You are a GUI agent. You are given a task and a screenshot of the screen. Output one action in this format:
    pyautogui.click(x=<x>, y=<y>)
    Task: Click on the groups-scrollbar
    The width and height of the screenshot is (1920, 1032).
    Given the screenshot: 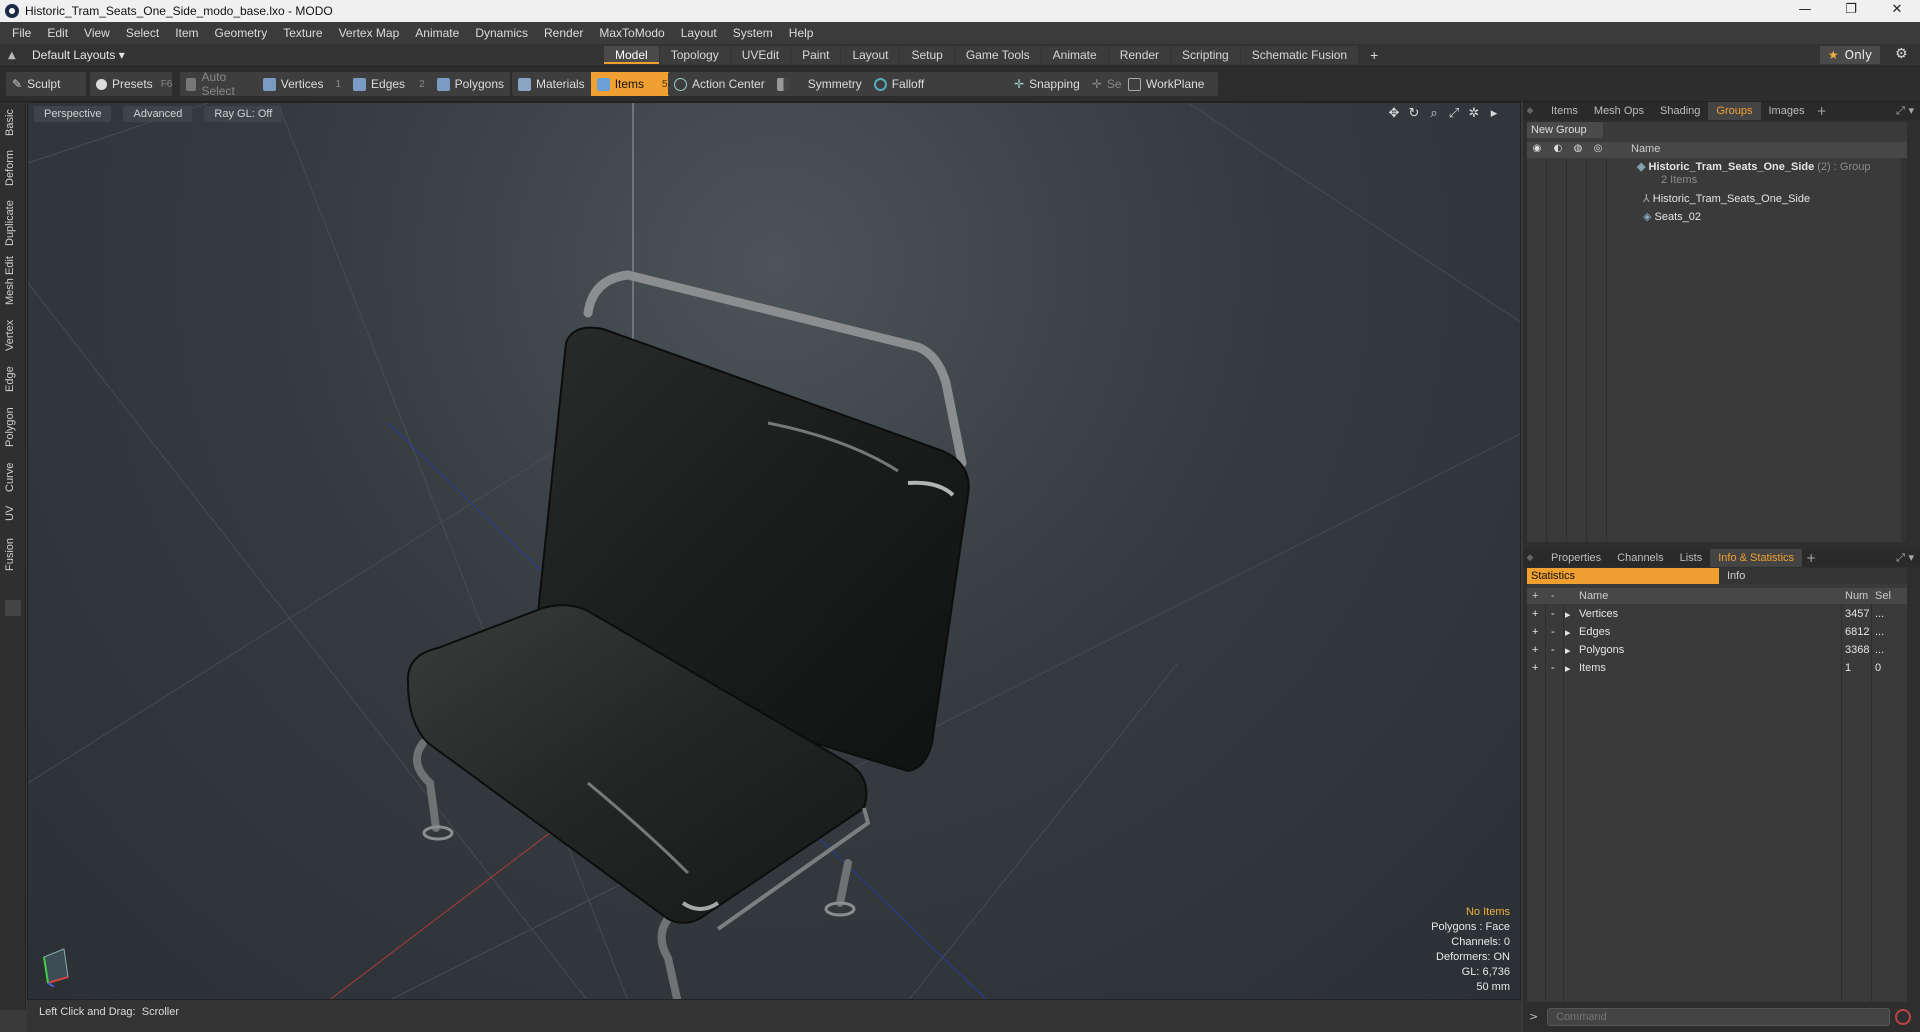 What is the action you would take?
    pyautogui.click(x=1904, y=350)
    